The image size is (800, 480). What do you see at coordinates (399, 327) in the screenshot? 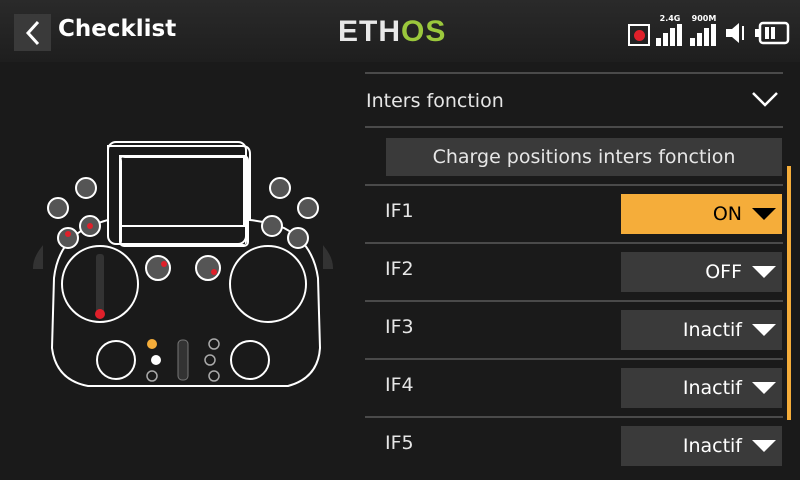
I see `row-label: IF3` at bounding box center [399, 327].